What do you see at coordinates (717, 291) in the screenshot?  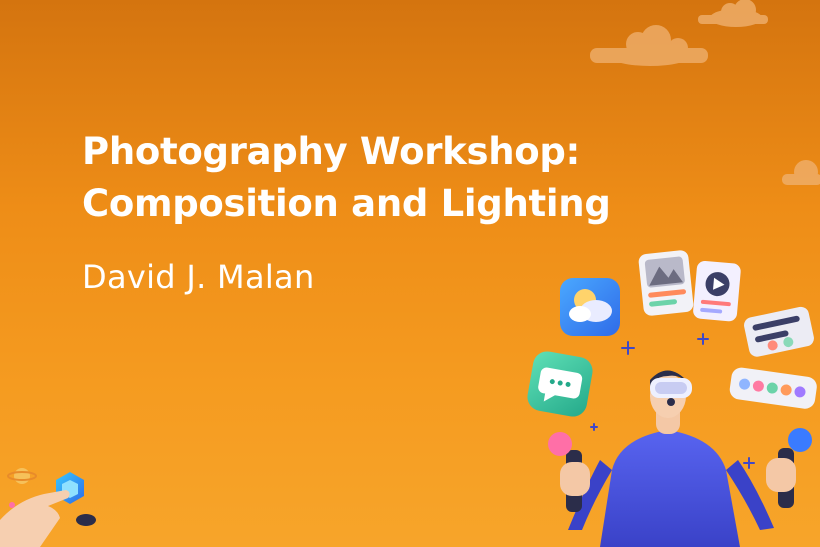 I see `video-play-card-icon` at bounding box center [717, 291].